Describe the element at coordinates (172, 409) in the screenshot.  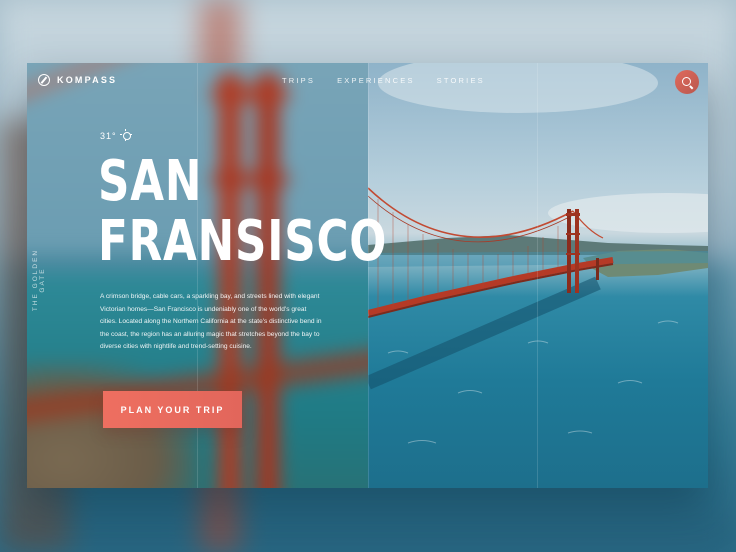
I see `plan-trip-button: PLAN YOUR TRIP` at that location.